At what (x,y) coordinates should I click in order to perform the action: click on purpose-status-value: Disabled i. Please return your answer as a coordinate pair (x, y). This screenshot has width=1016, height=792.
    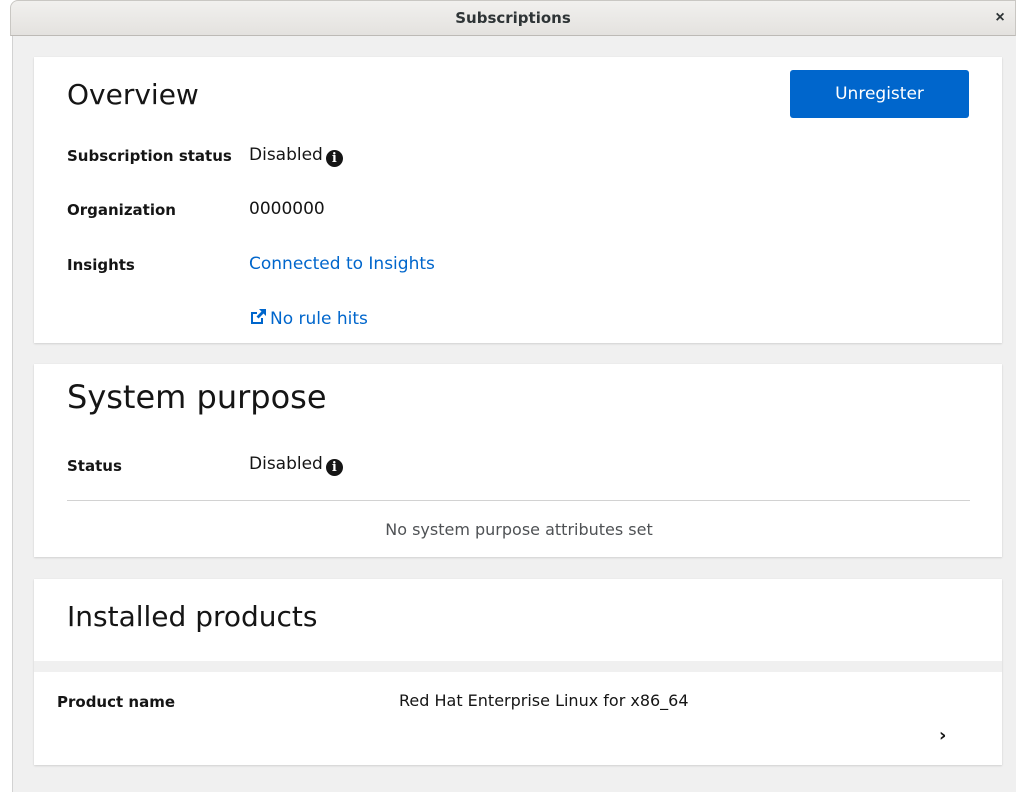
    Looking at the image, I should click on (296, 465).